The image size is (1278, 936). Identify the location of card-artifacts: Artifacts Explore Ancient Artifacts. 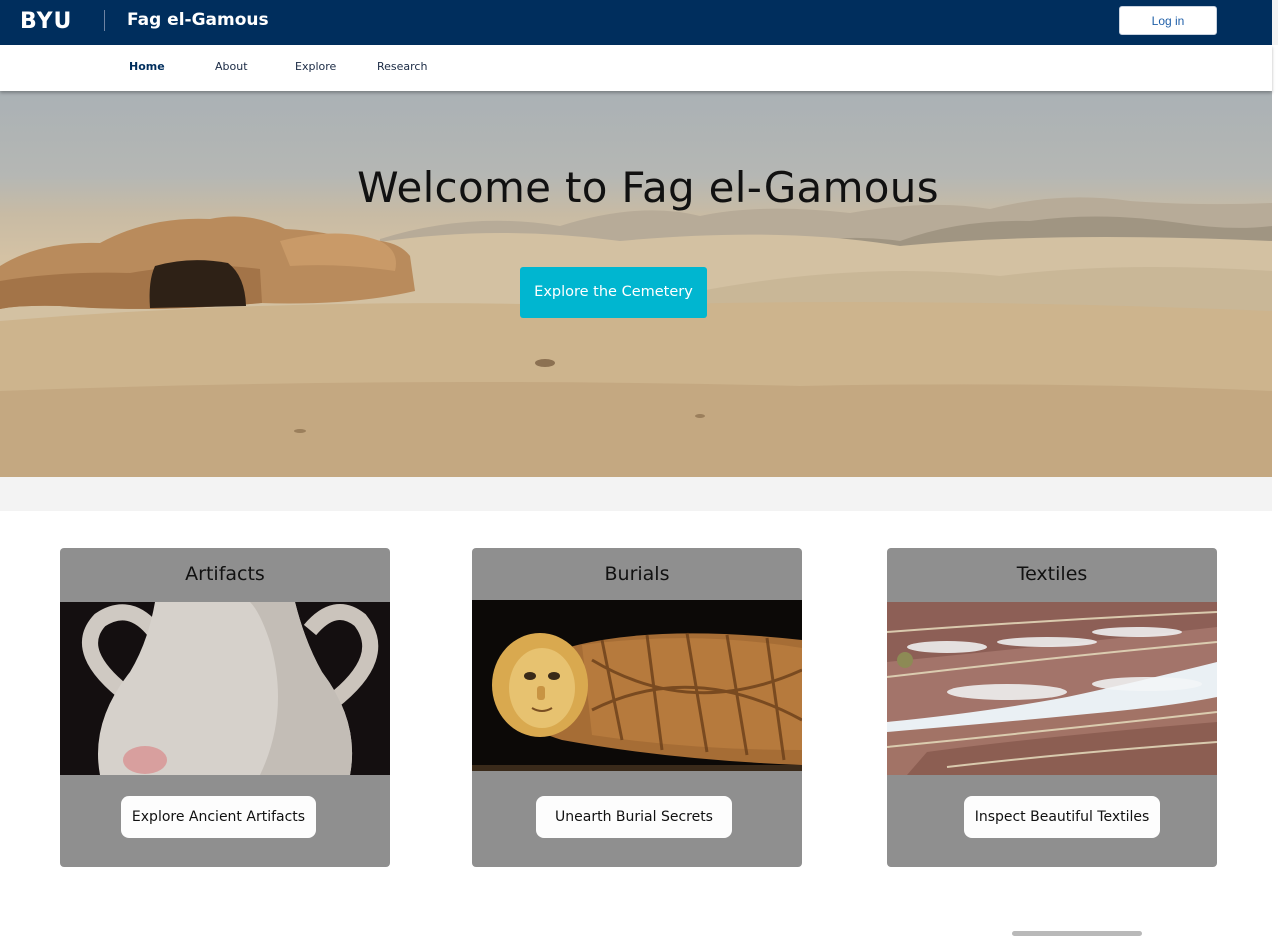
(225, 707).